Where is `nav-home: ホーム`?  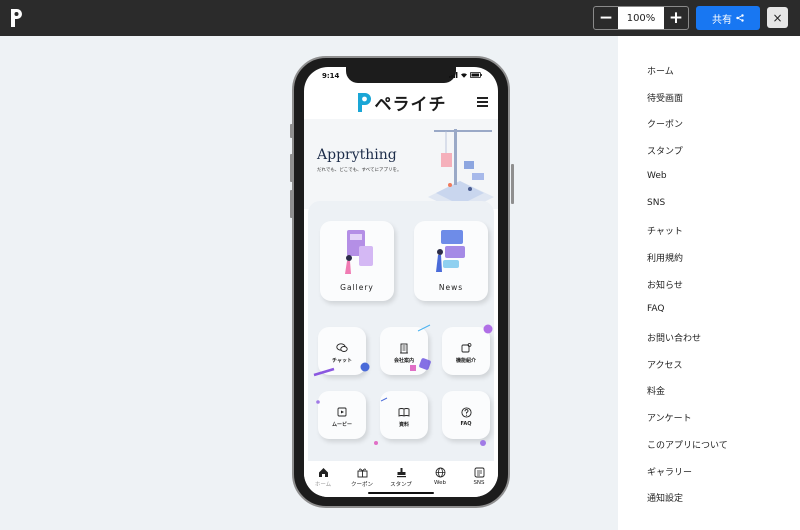
nav-home: ホーム is located at coordinates (323, 477).